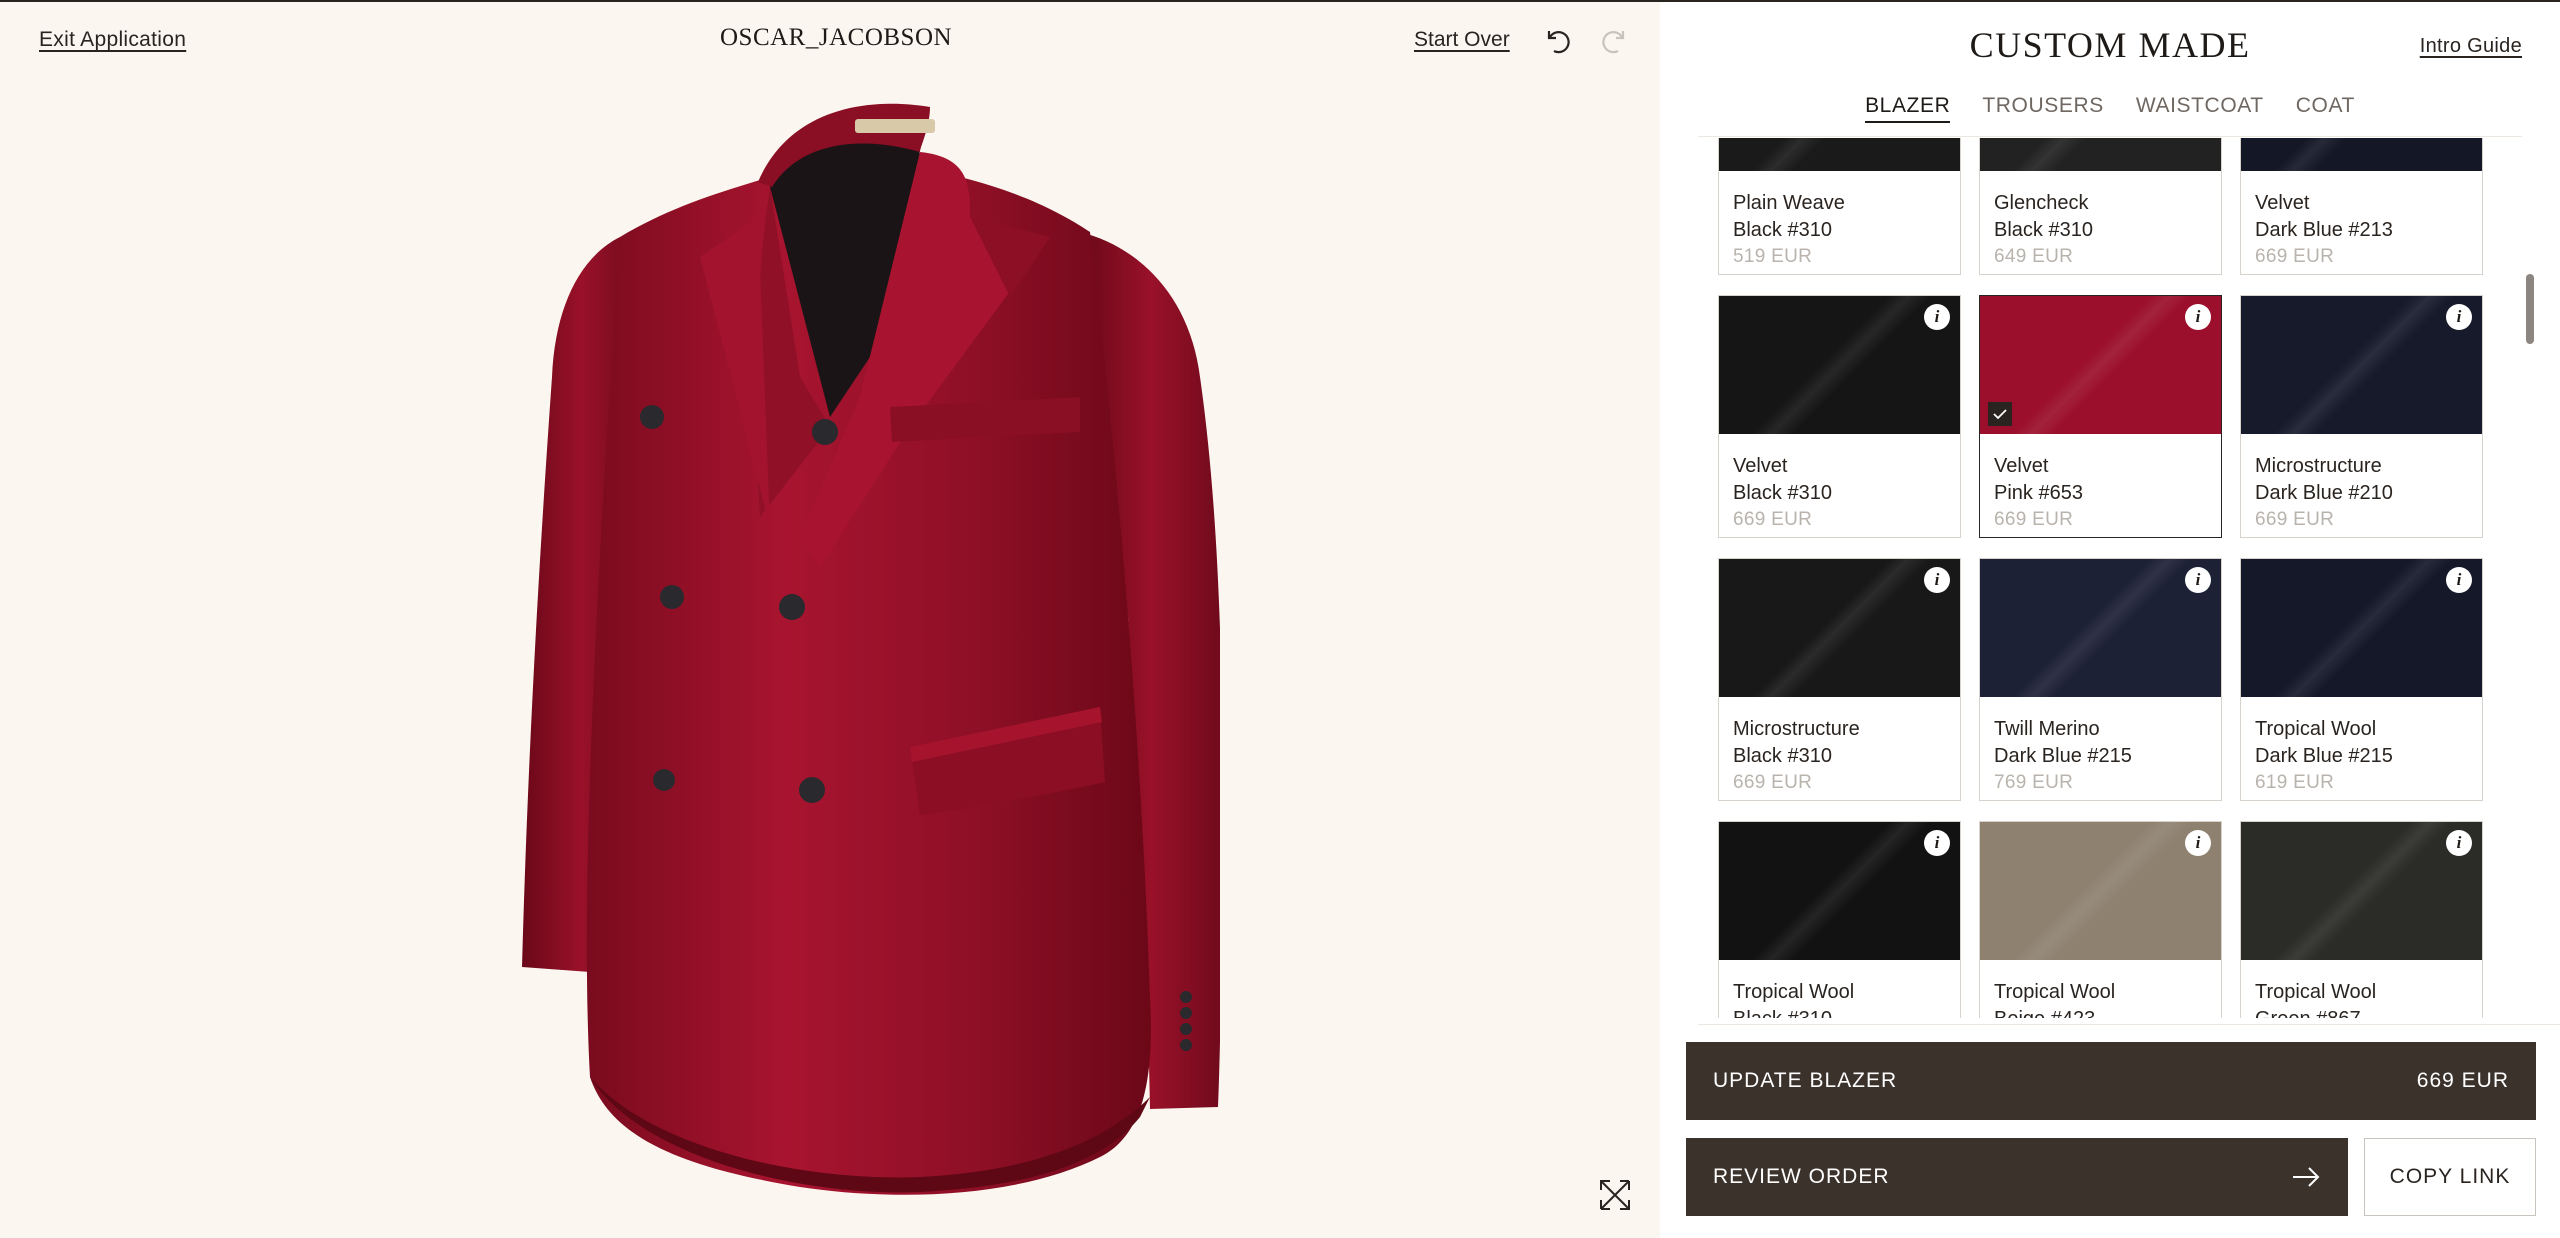 The height and width of the screenshot is (1238, 2560). What do you see at coordinates (2043, 217) in the screenshot?
I see `fabric-name: Glencheck Black #310` at bounding box center [2043, 217].